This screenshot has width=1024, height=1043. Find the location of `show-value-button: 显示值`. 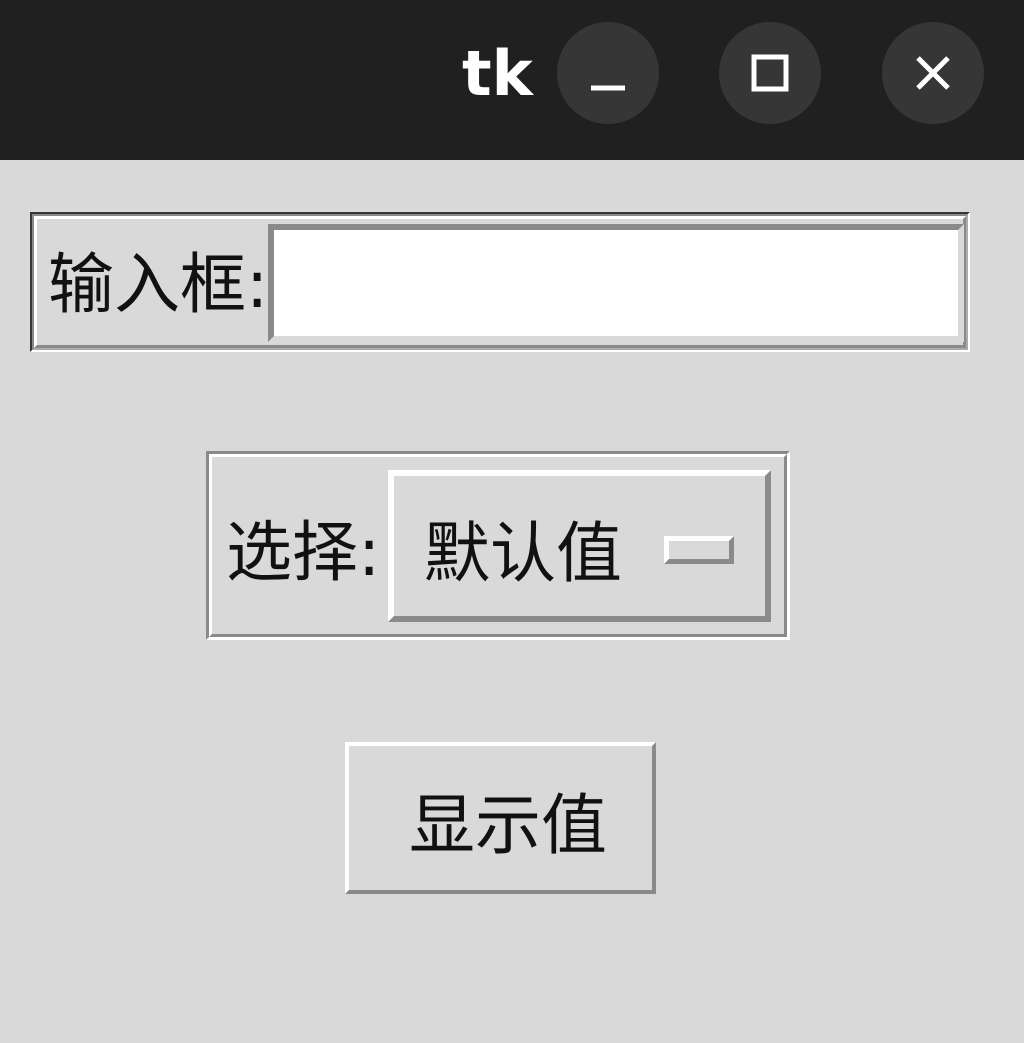

show-value-button: 显示值 is located at coordinates (500, 818).